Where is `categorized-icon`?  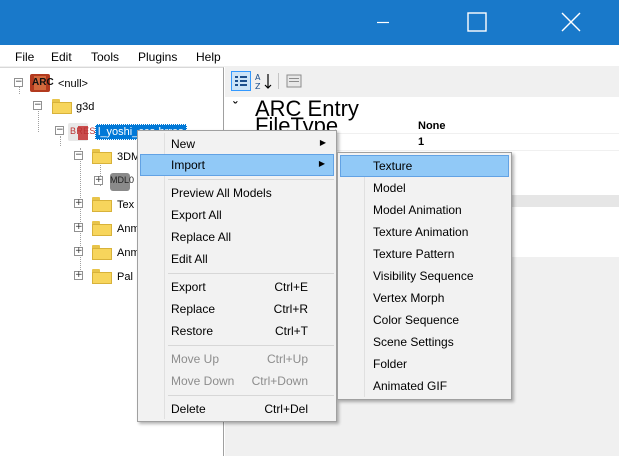 categorized-icon is located at coordinates (241, 81).